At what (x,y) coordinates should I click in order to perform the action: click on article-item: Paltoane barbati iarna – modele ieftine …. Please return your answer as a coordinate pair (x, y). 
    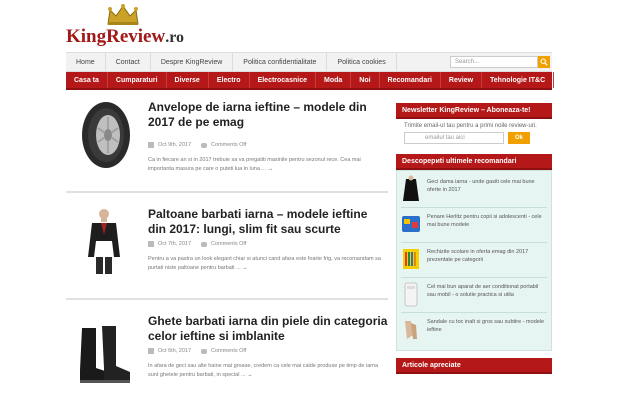
    Looking at the image, I should click on (227, 250).